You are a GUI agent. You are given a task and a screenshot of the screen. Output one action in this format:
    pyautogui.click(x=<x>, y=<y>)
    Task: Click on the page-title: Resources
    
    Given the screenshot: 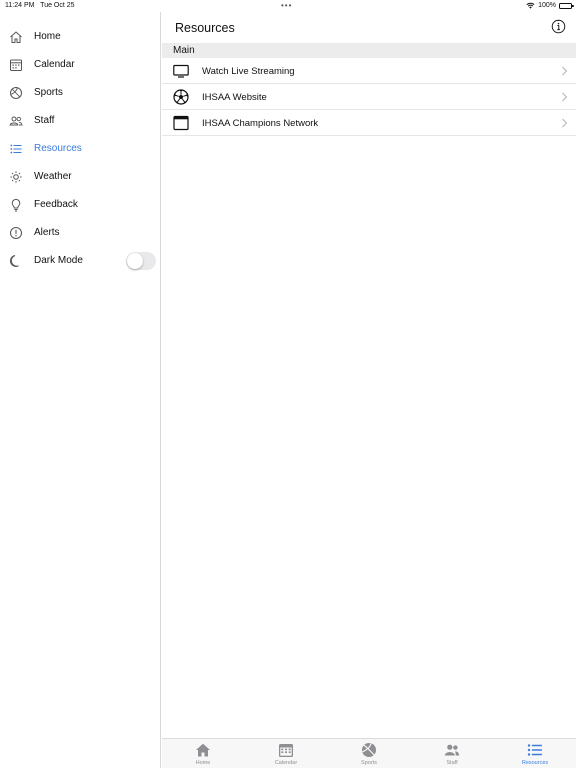 What is the action you would take?
    pyautogui.click(x=205, y=28)
    